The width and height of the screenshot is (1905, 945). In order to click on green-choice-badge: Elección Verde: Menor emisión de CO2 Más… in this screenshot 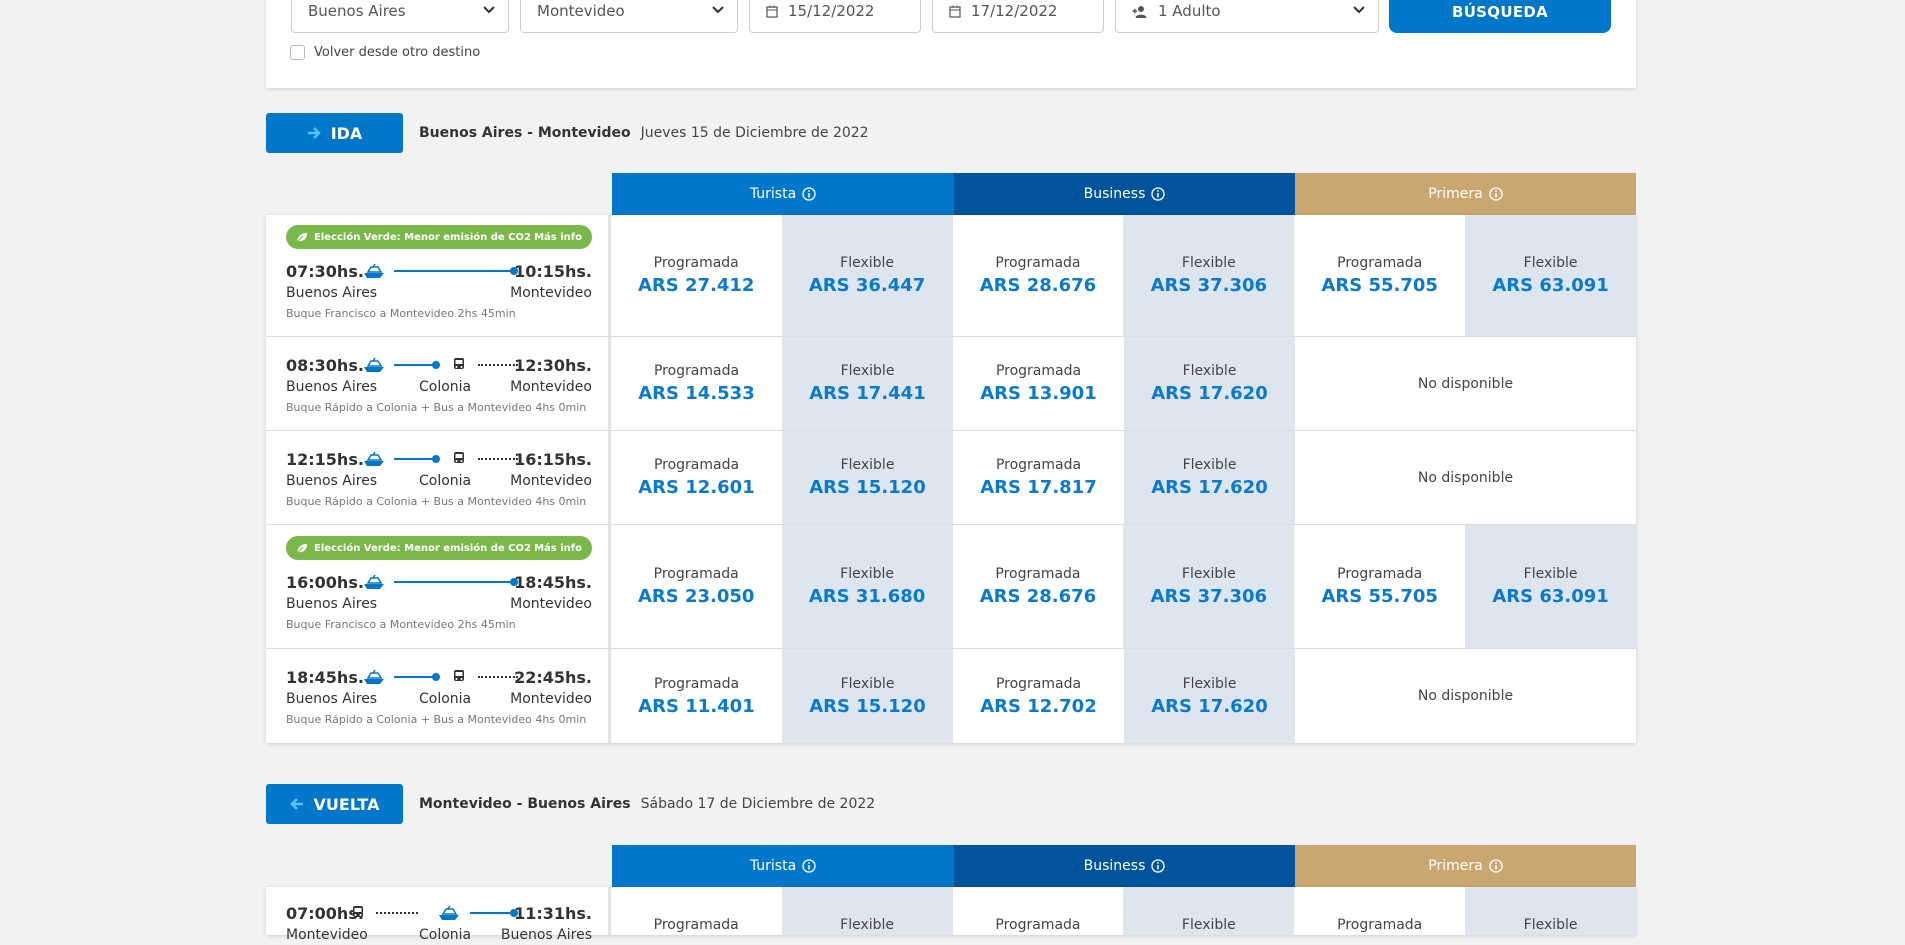, I will do `click(439, 237)`.